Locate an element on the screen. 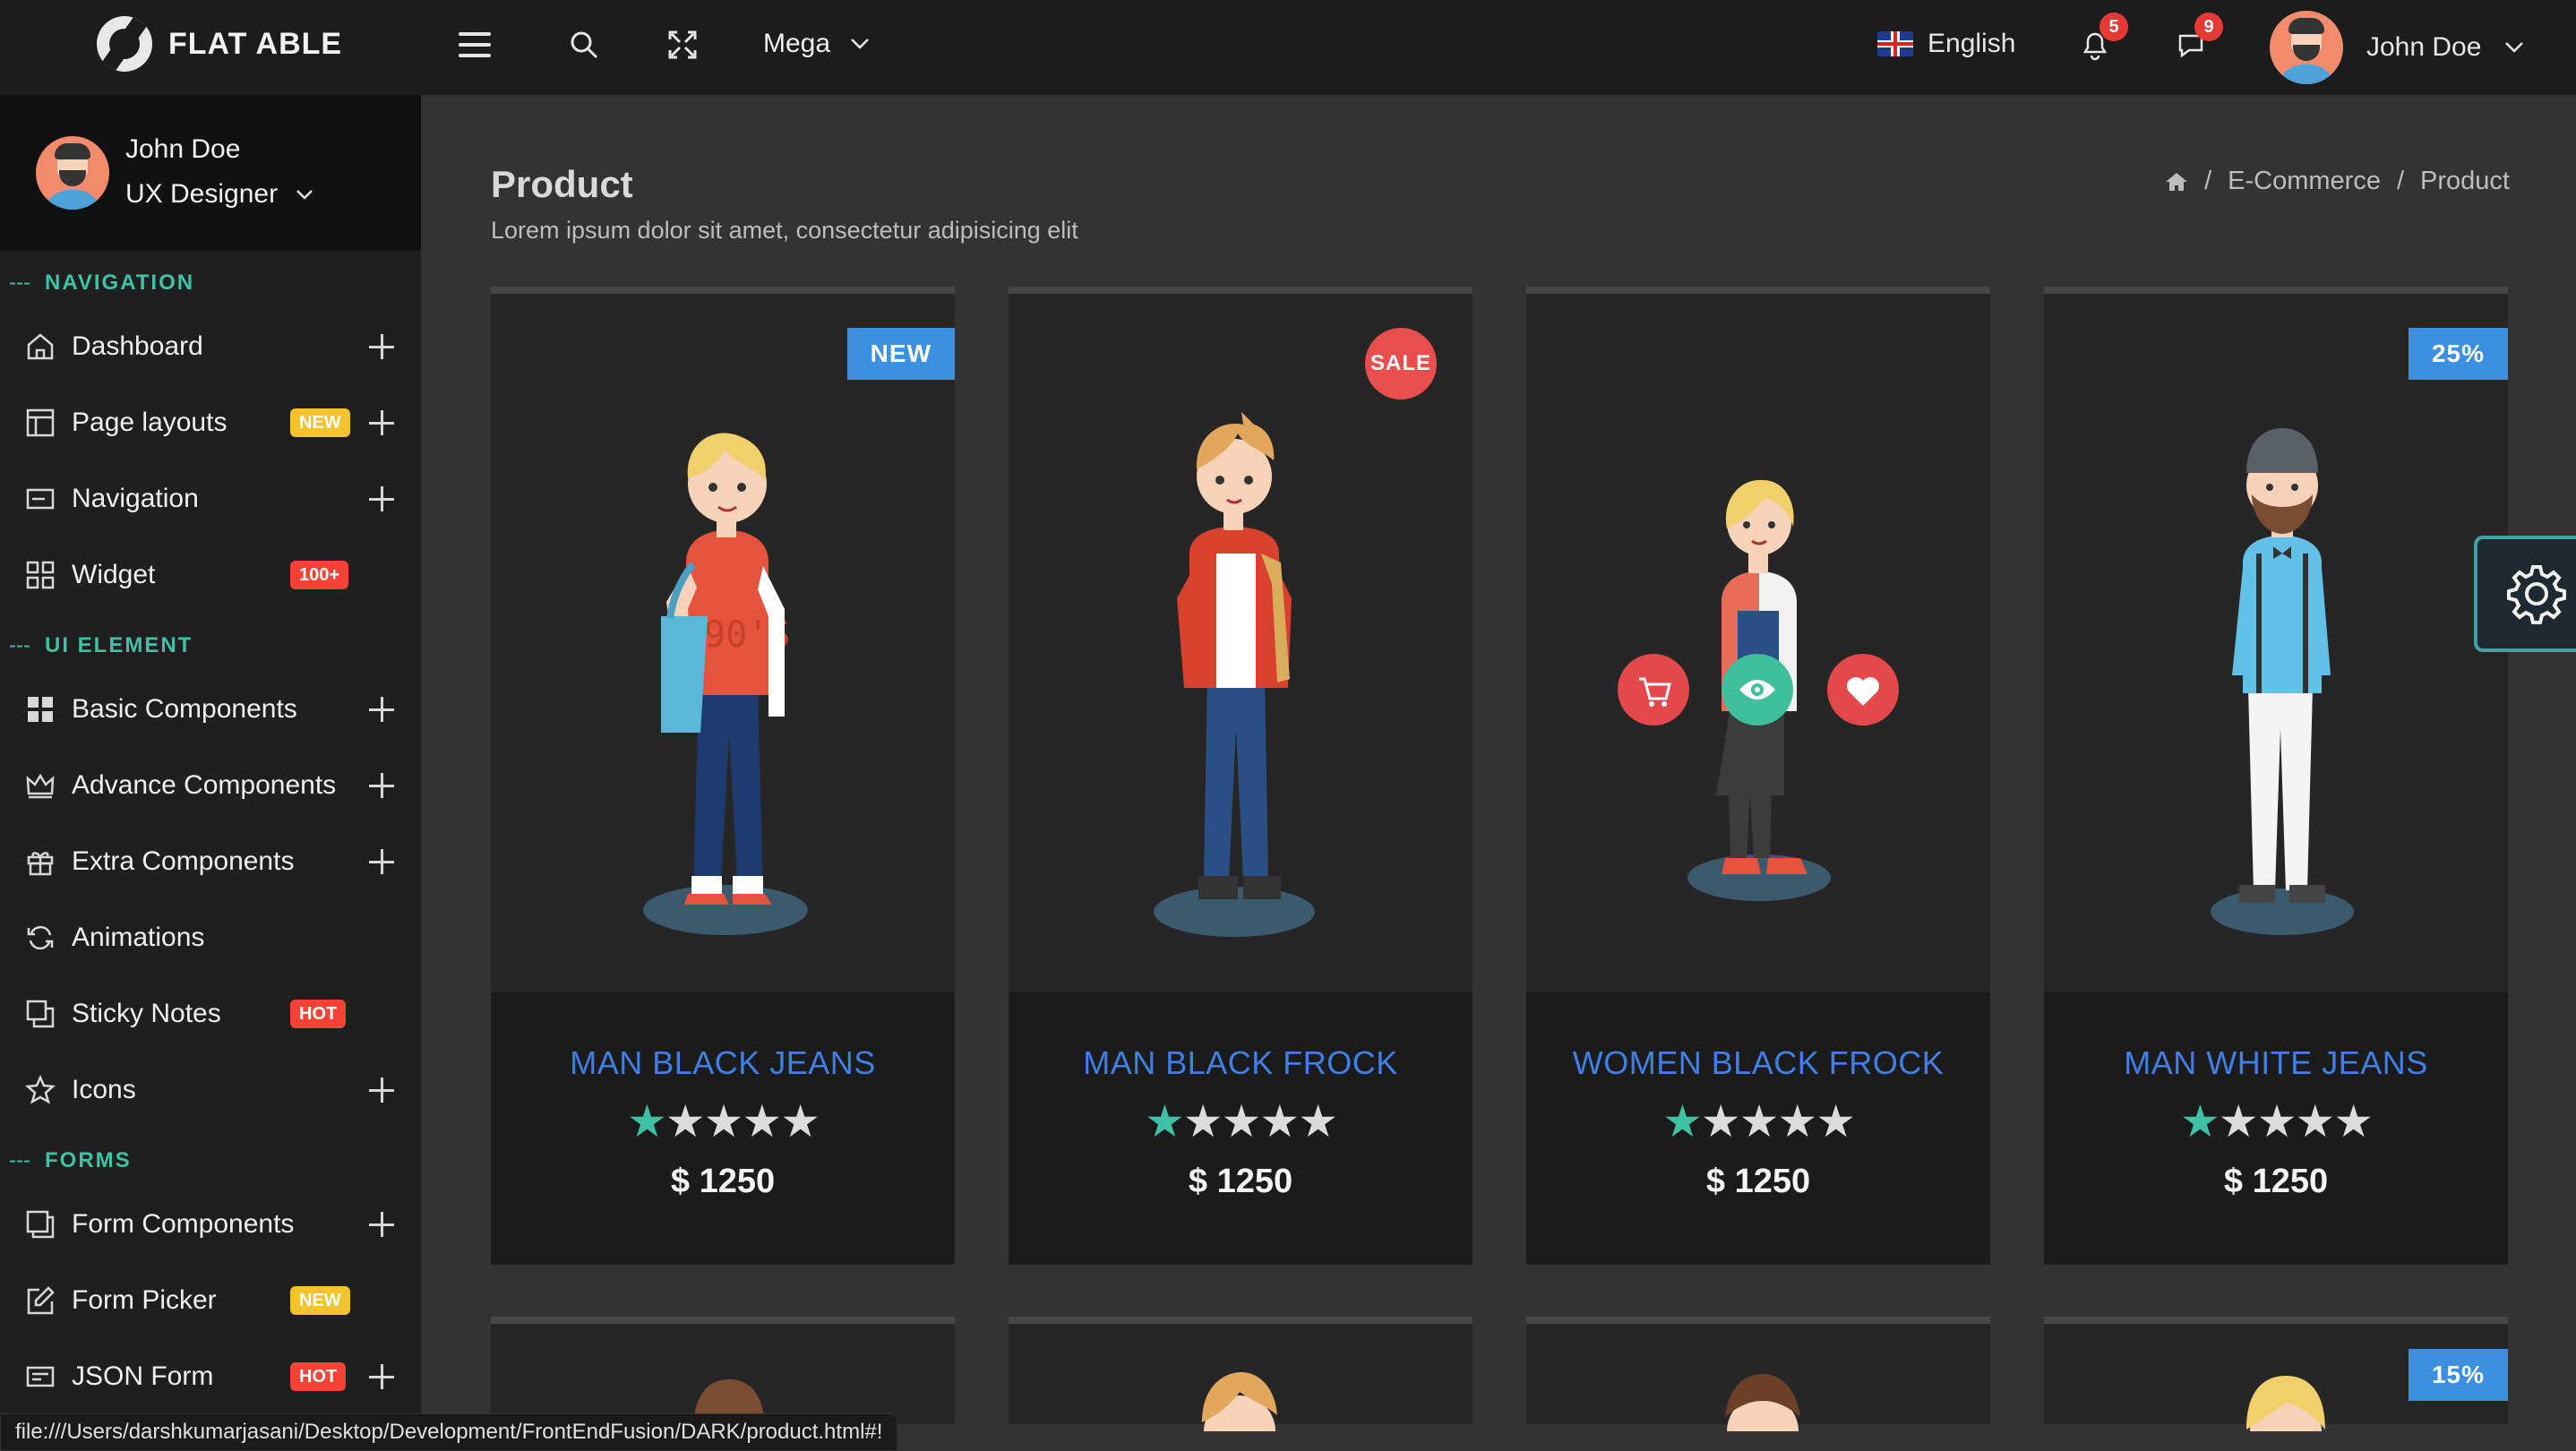 Image resolution: width=2576 pixels, height=1451 pixels. sidebar-item-label: Animations is located at coordinates (138, 938).